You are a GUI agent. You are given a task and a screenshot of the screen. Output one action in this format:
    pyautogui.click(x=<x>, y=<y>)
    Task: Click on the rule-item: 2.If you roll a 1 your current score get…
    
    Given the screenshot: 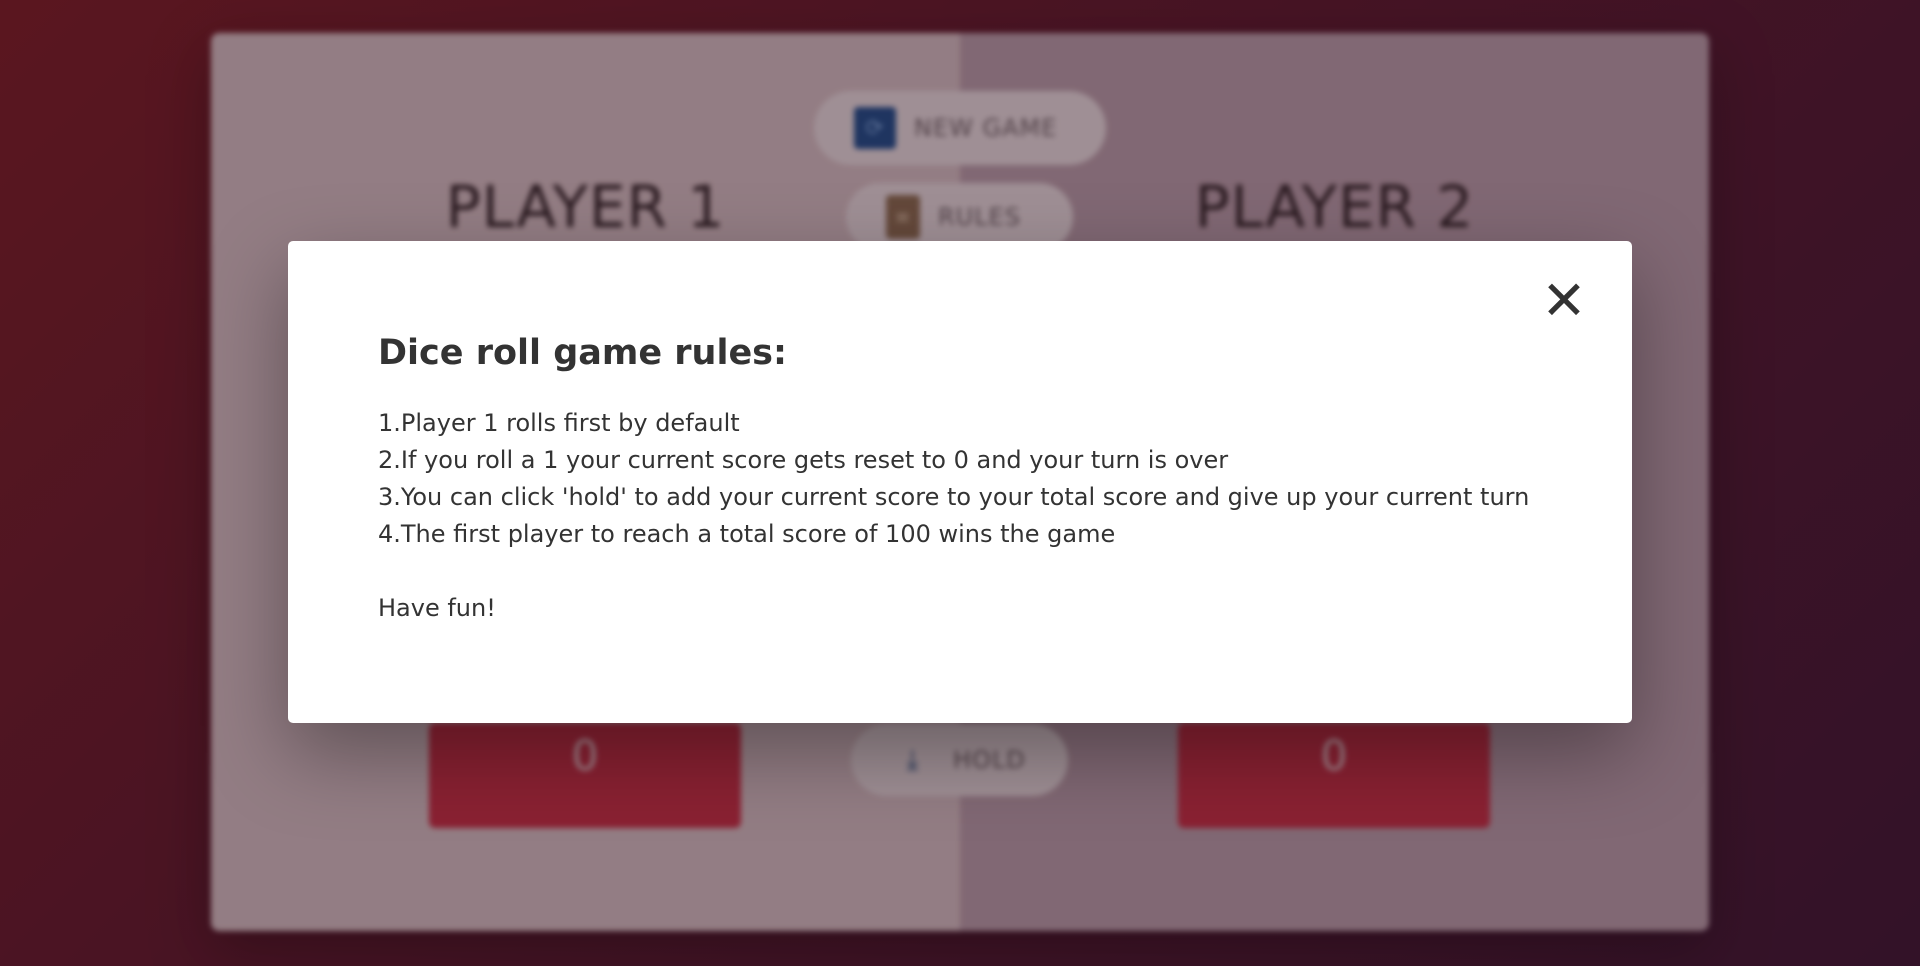 What is the action you would take?
    pyautogui.click(x=803, y=460)
    